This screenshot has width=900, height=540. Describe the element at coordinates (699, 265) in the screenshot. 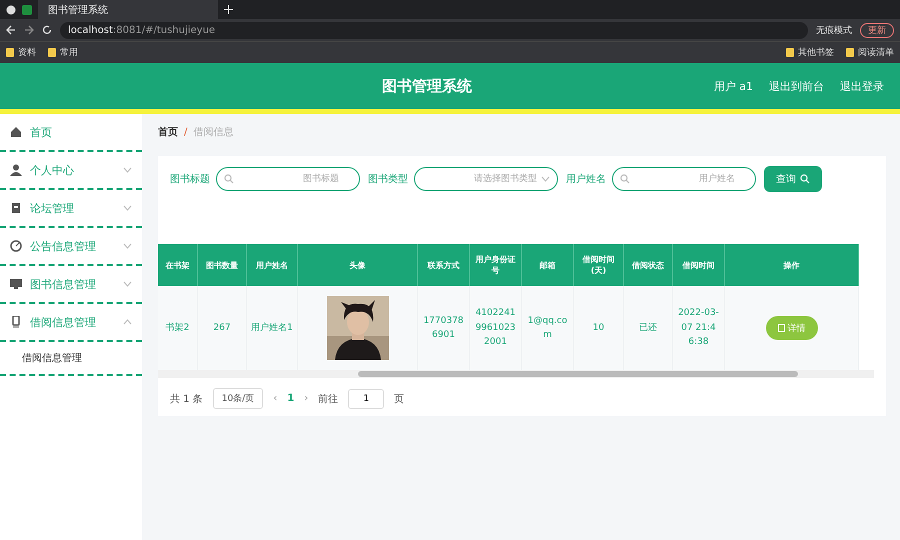

I see `column-header: 借阅时间` at that location.